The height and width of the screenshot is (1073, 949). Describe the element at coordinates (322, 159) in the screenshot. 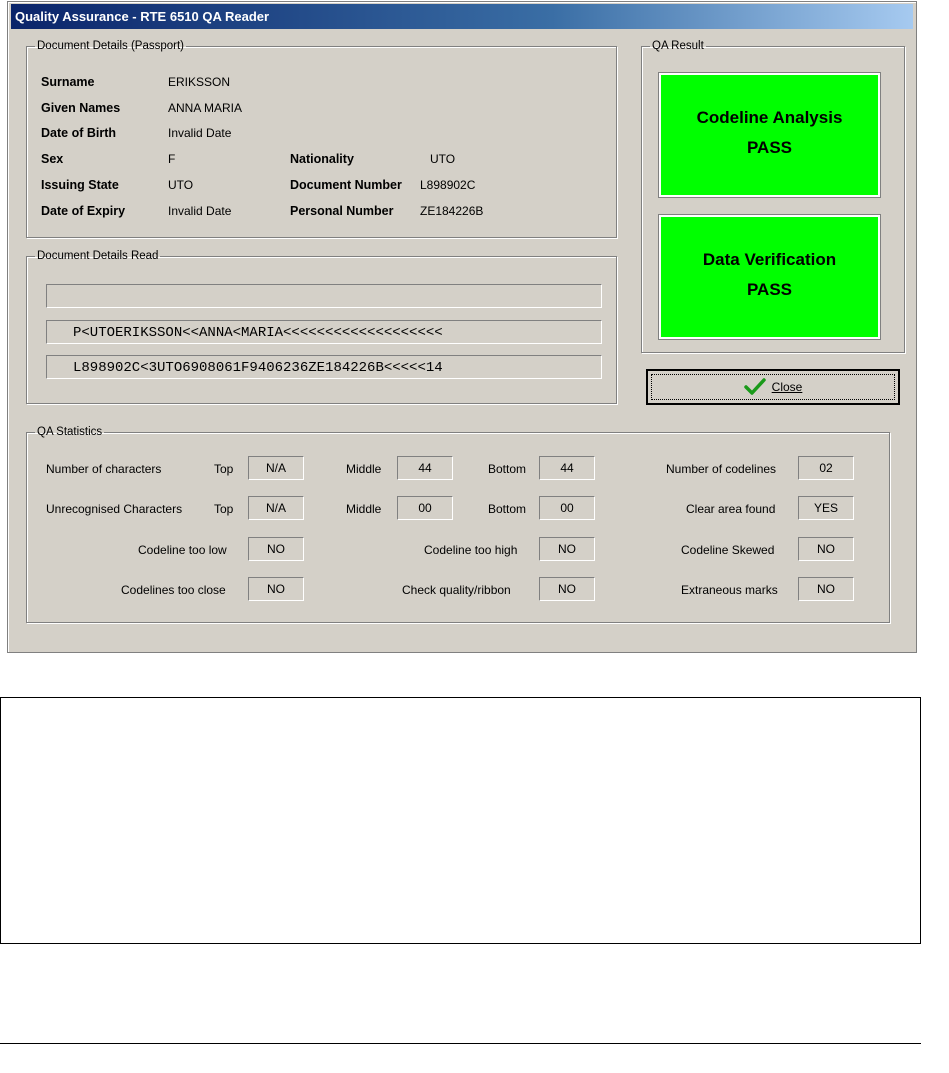

I see `nationality-label: Nationality` at that location.